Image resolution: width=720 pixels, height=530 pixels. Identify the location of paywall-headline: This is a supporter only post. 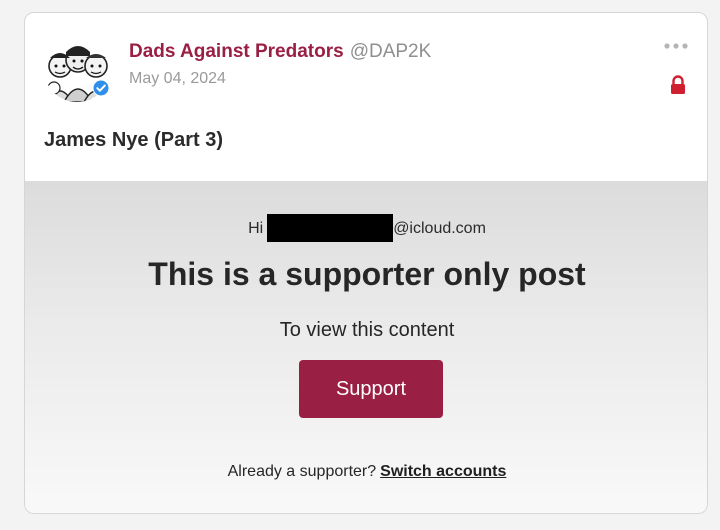
(367, 274).